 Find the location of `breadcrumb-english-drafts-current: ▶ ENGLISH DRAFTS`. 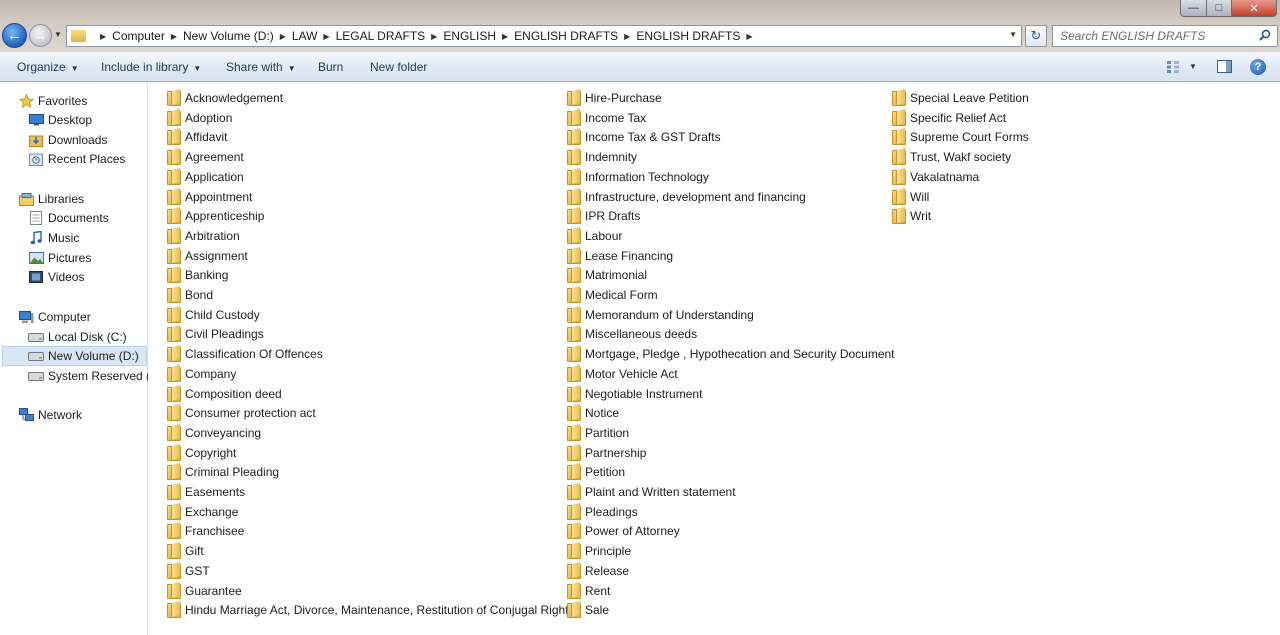

breadcrumb-english-drafts-current: ▶ ENGLISH DRAFTS is located at coordinates (679, 36).